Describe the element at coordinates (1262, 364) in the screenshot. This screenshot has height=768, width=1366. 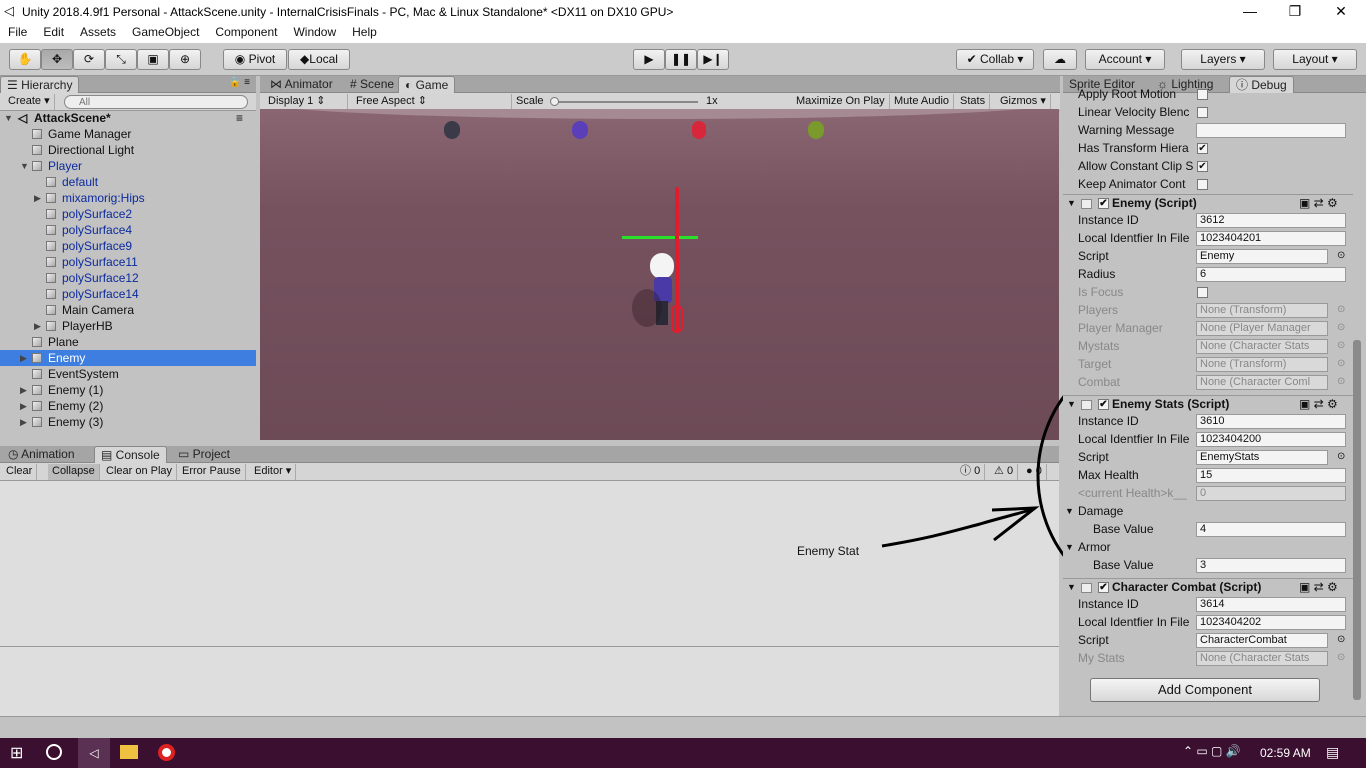
I see `enemy-target-field: None (Transform)` at that location.